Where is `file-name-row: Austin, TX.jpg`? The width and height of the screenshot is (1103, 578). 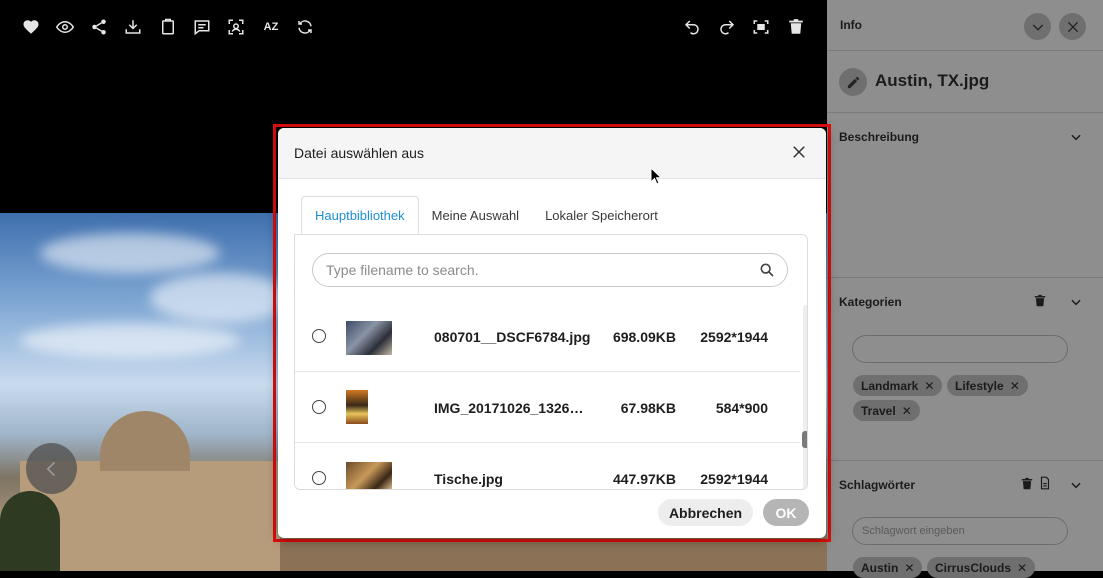
file-name-row: Austin, TX.jpg is located at coordinates (965, 82).